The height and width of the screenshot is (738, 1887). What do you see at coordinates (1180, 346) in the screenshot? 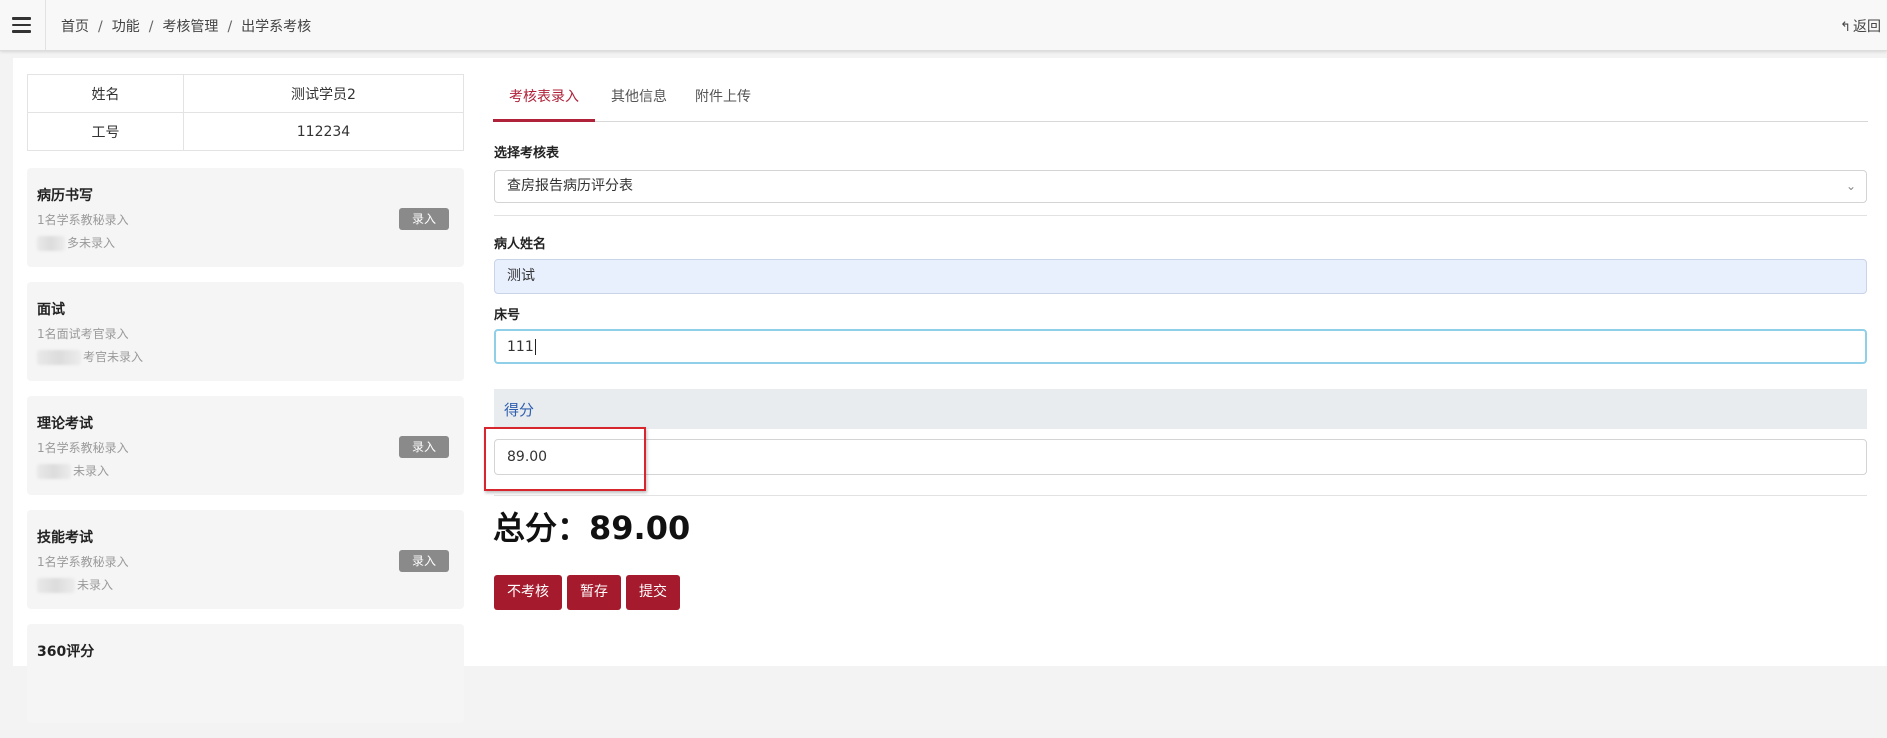
I see `bed-number-input: 111` at bounding box center [1180, 346].